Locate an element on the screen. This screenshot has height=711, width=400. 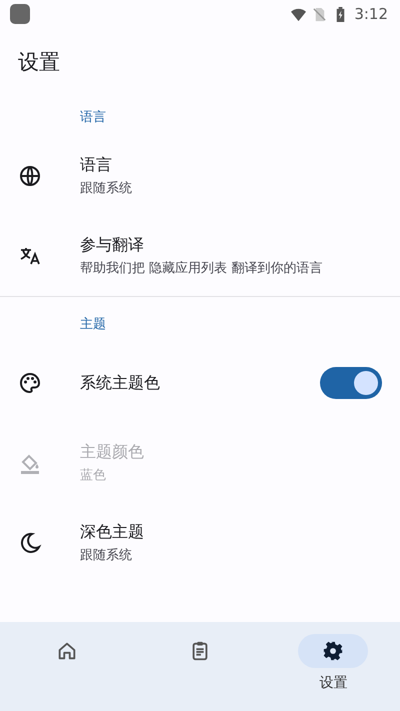
section-header: 主题 is located at coordinates (93, 325).